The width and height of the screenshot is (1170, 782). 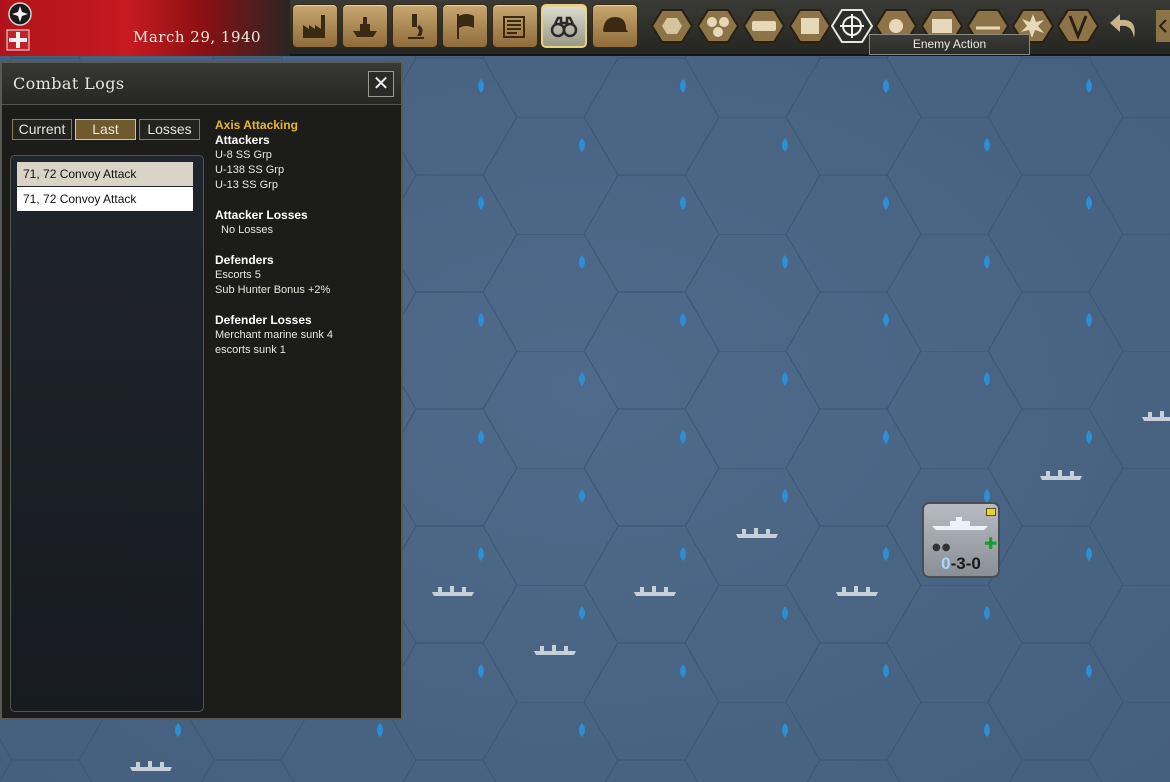 I want to click on supply-filter-button, so click(x=718, y=26).